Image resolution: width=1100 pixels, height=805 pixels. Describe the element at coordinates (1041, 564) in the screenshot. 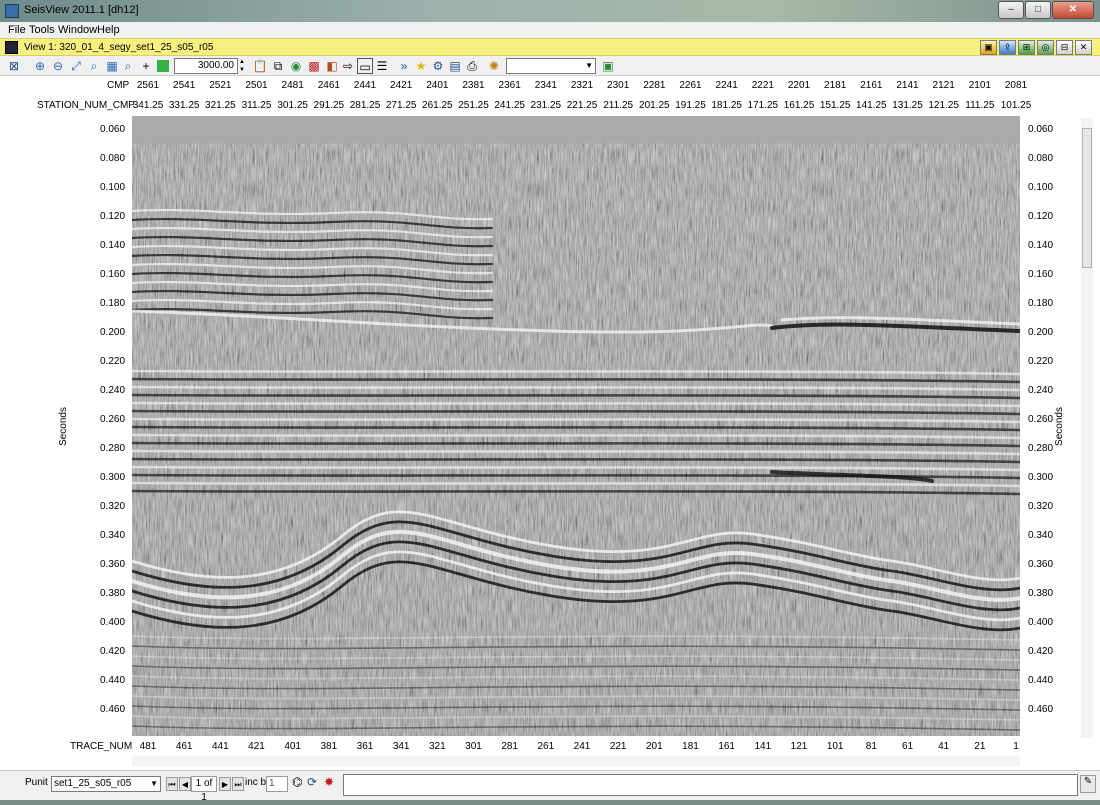

I see `time-tick-right: 0.360` at that location.